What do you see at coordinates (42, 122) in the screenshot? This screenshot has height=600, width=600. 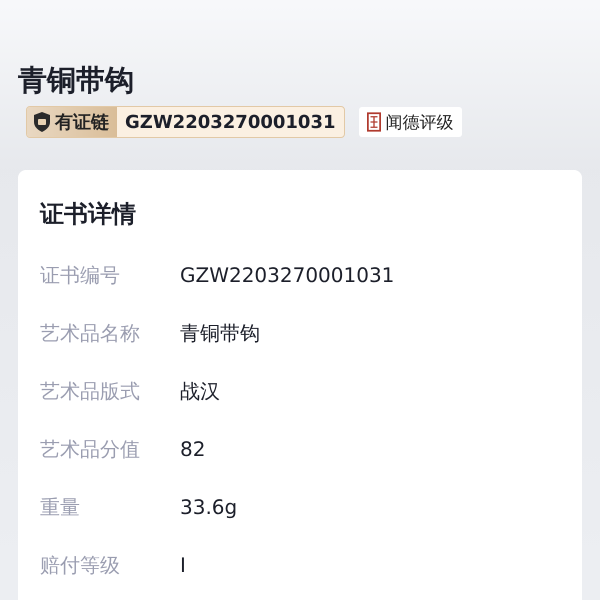 I see `shield-icon` at bounding box center [42, 122].